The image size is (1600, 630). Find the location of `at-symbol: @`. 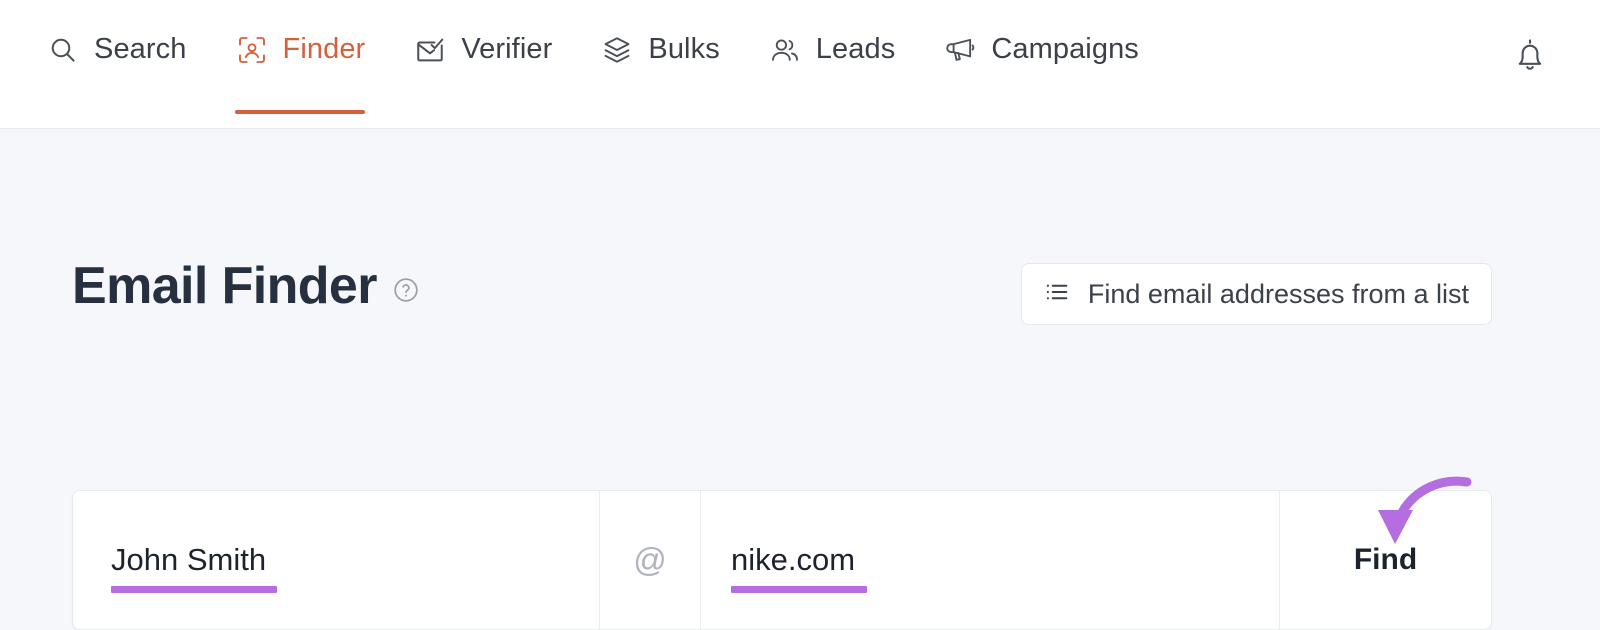

at-symbol: @ is located at coordinates (650, 559).